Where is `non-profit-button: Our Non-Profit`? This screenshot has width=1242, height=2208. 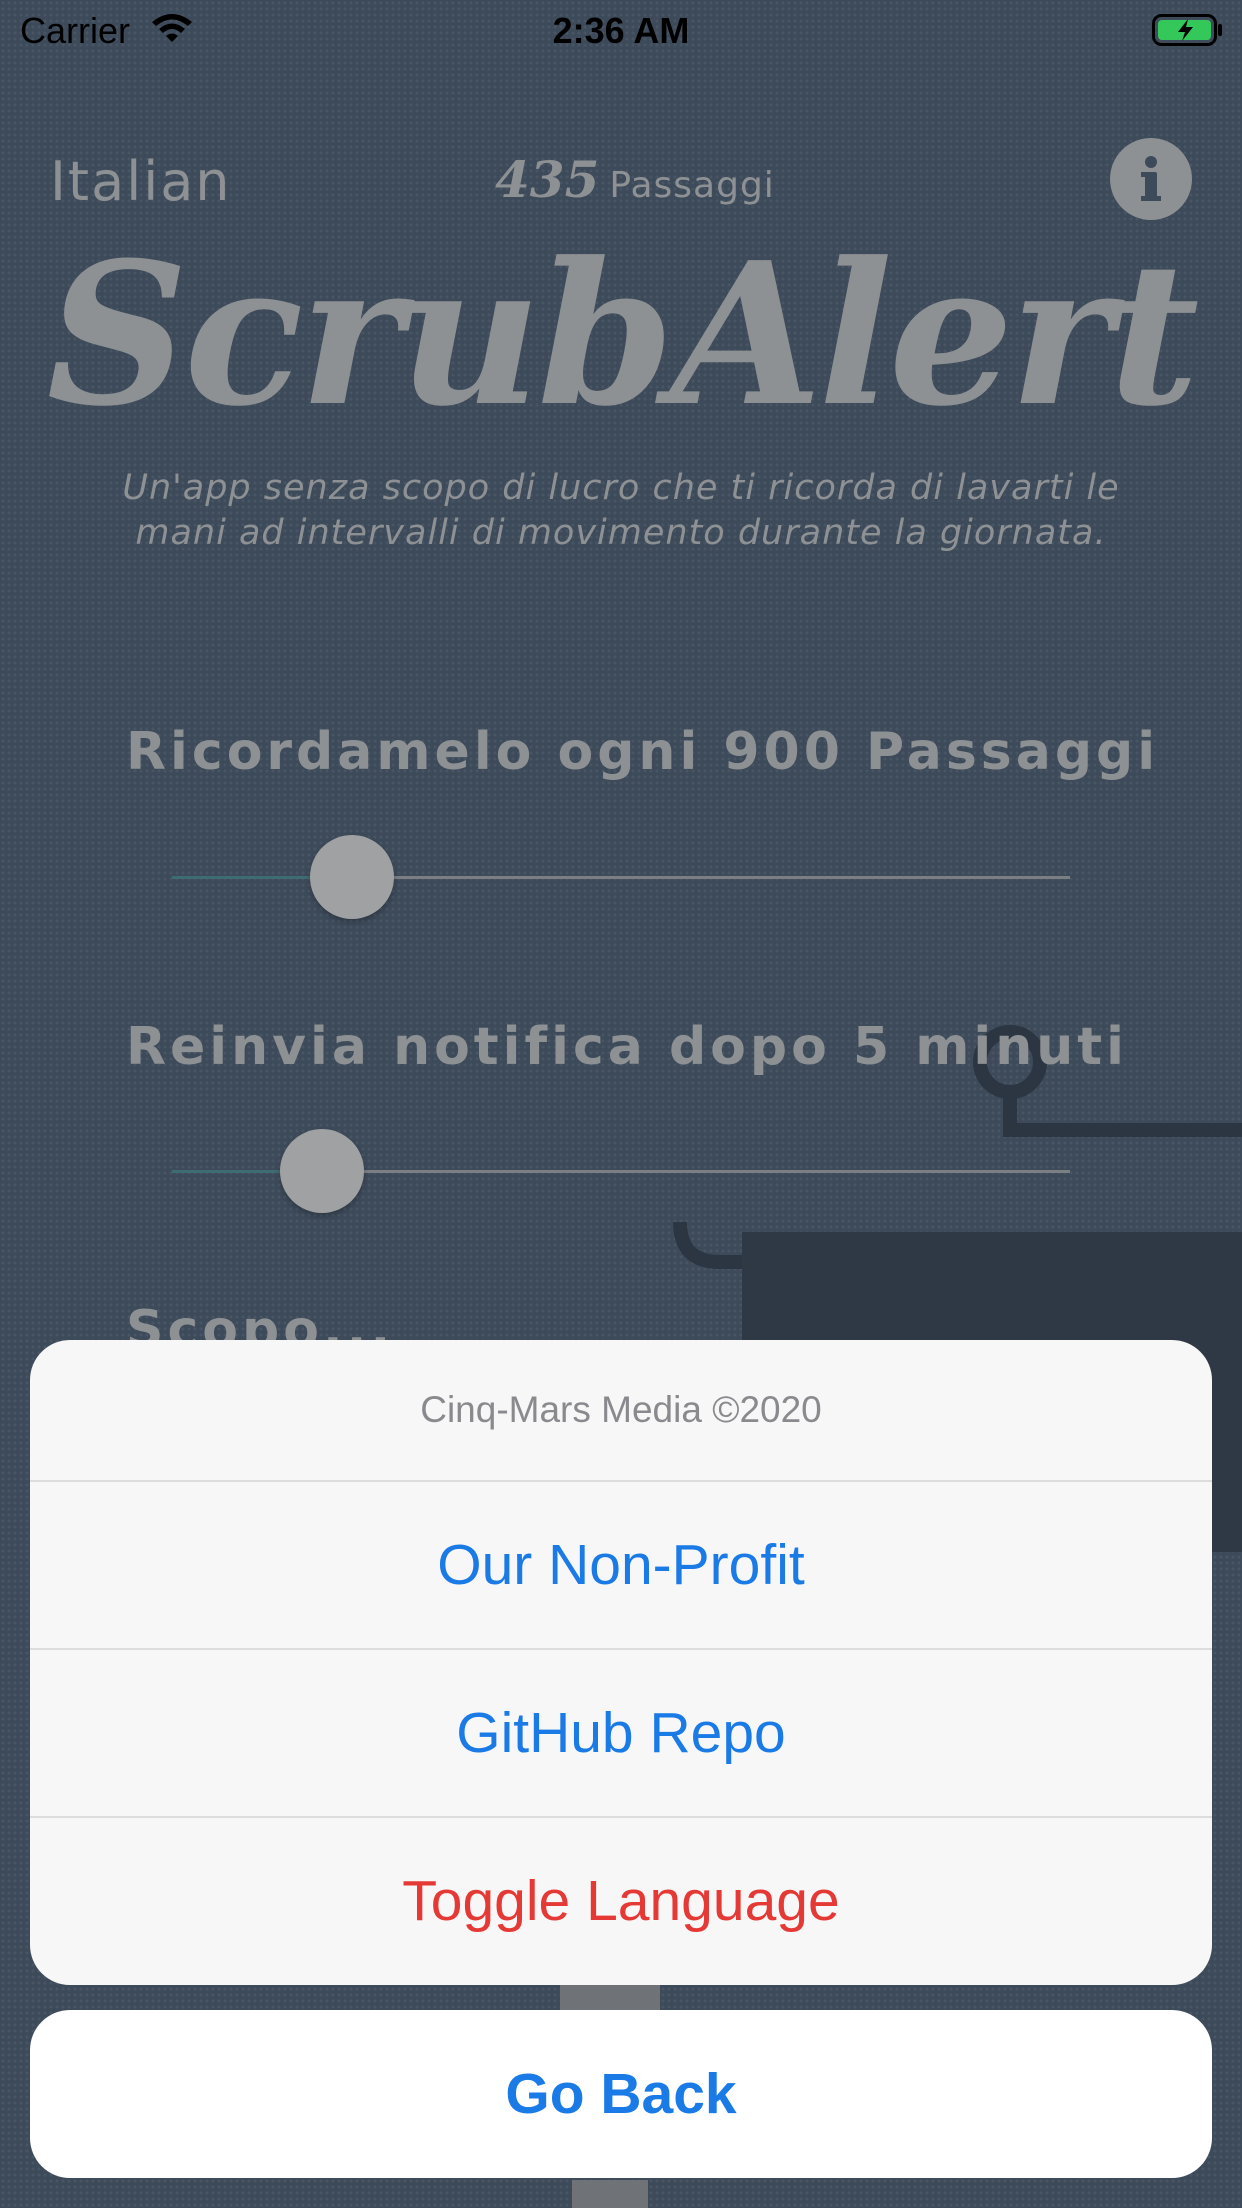
non-profit-button: Our Non-Profit is located at coordinates (621, 1566).